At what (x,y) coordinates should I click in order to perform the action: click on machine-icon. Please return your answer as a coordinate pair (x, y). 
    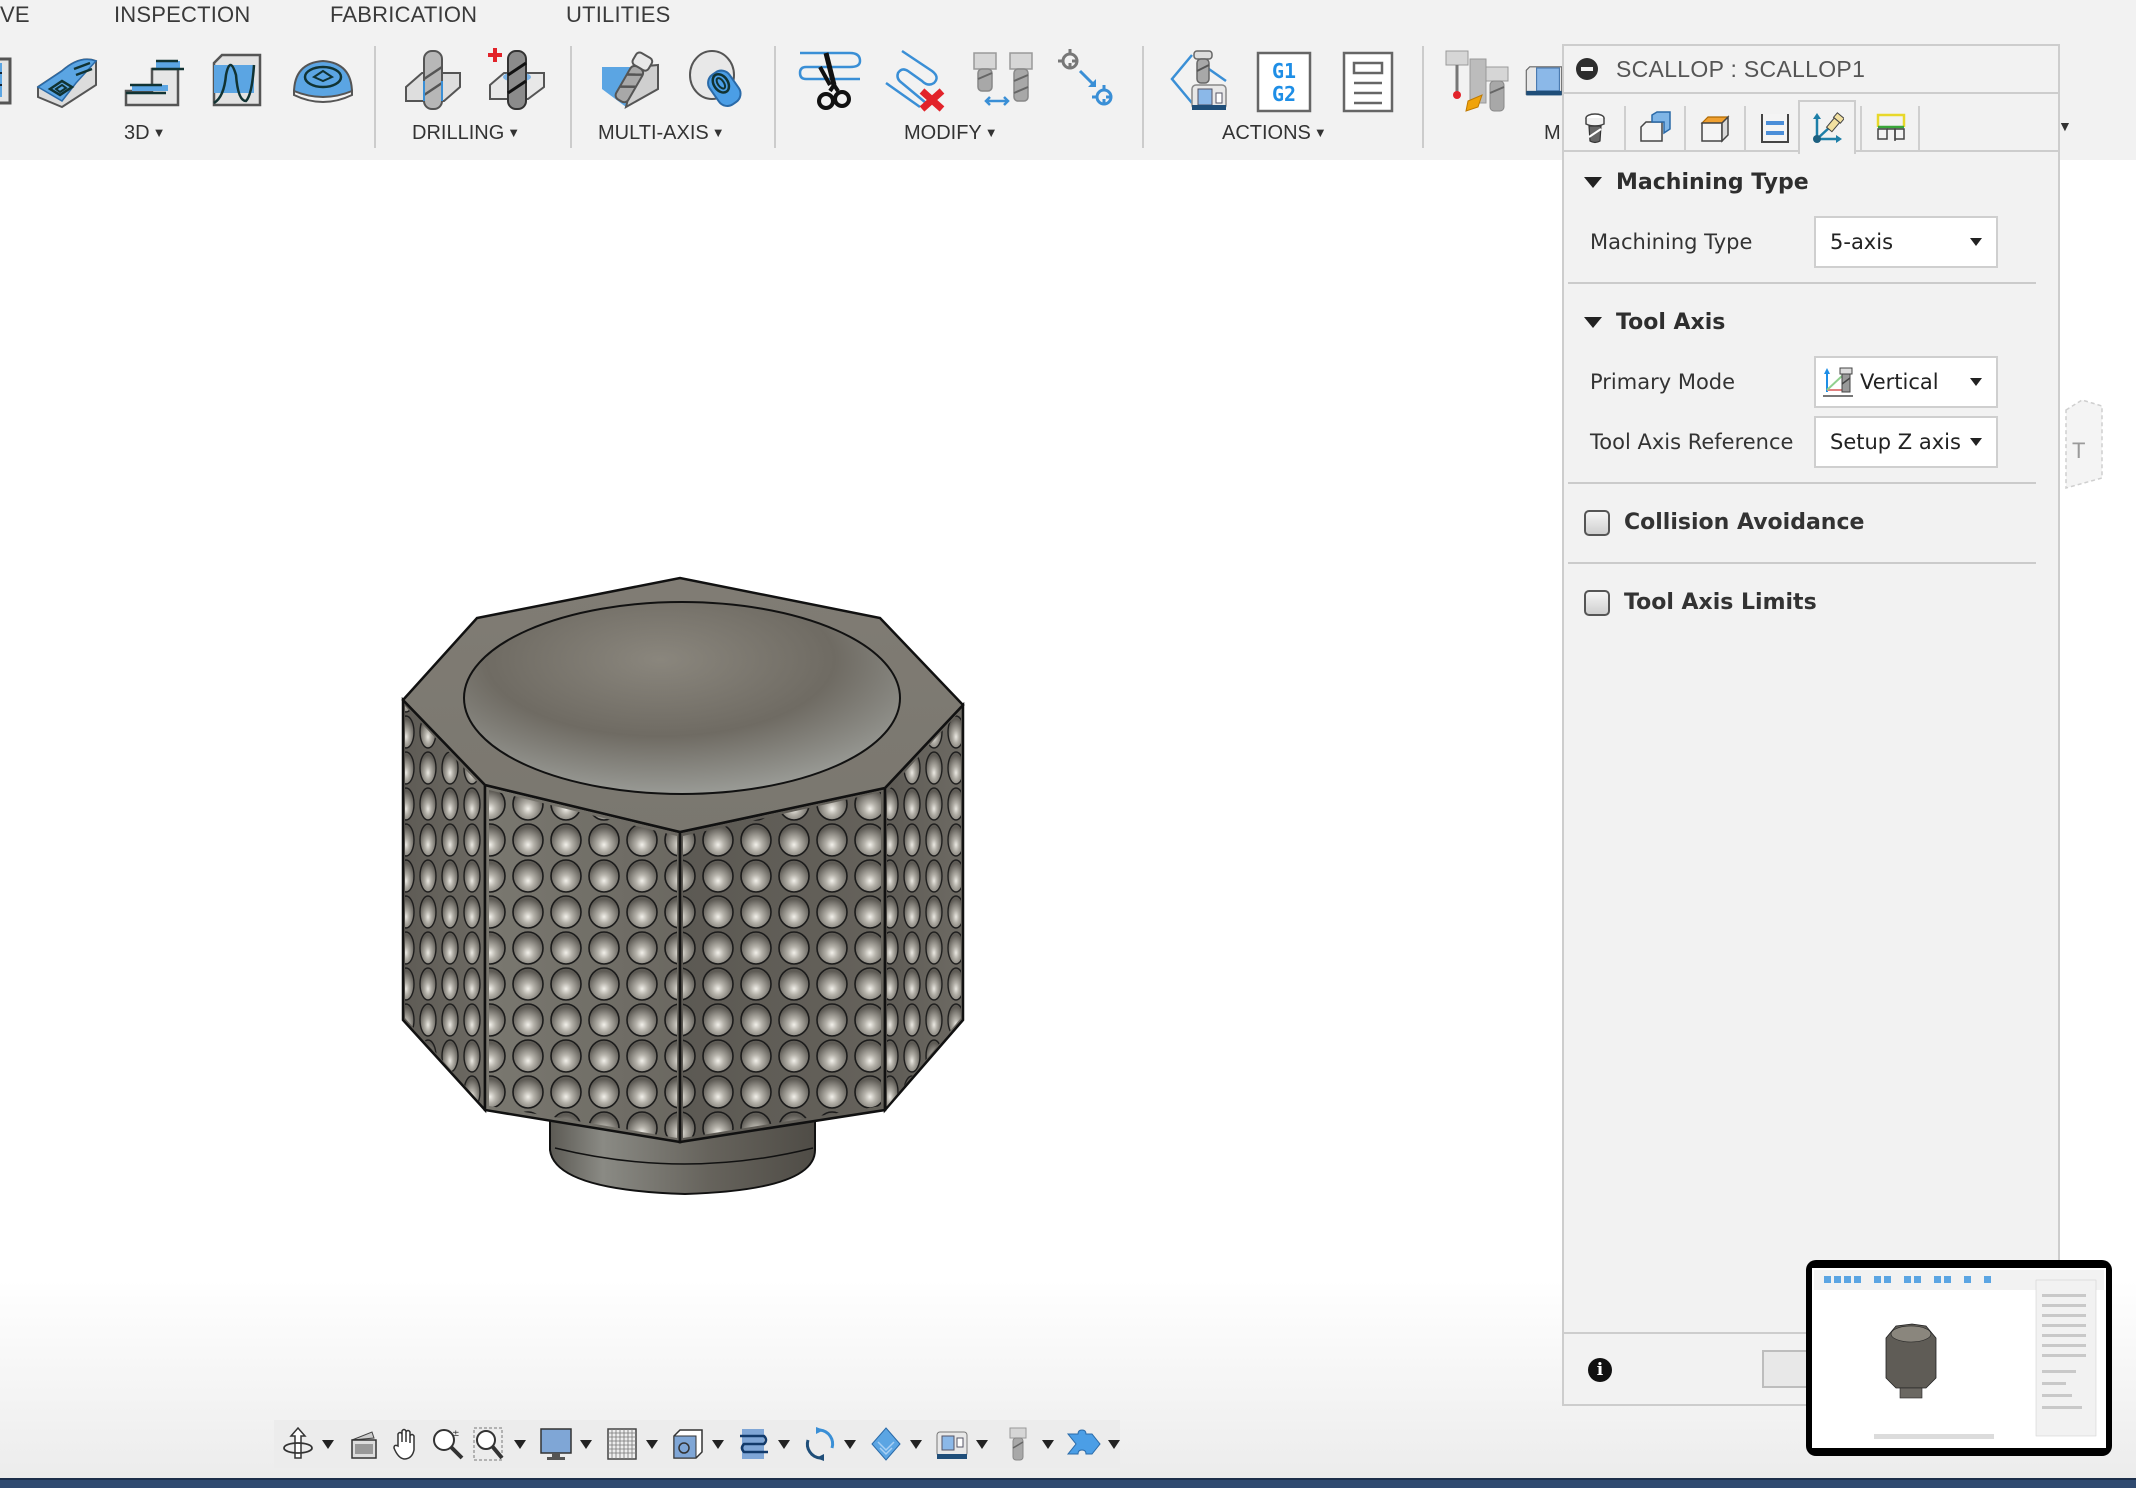
    Looking at the image, I should click on (952, 1445).